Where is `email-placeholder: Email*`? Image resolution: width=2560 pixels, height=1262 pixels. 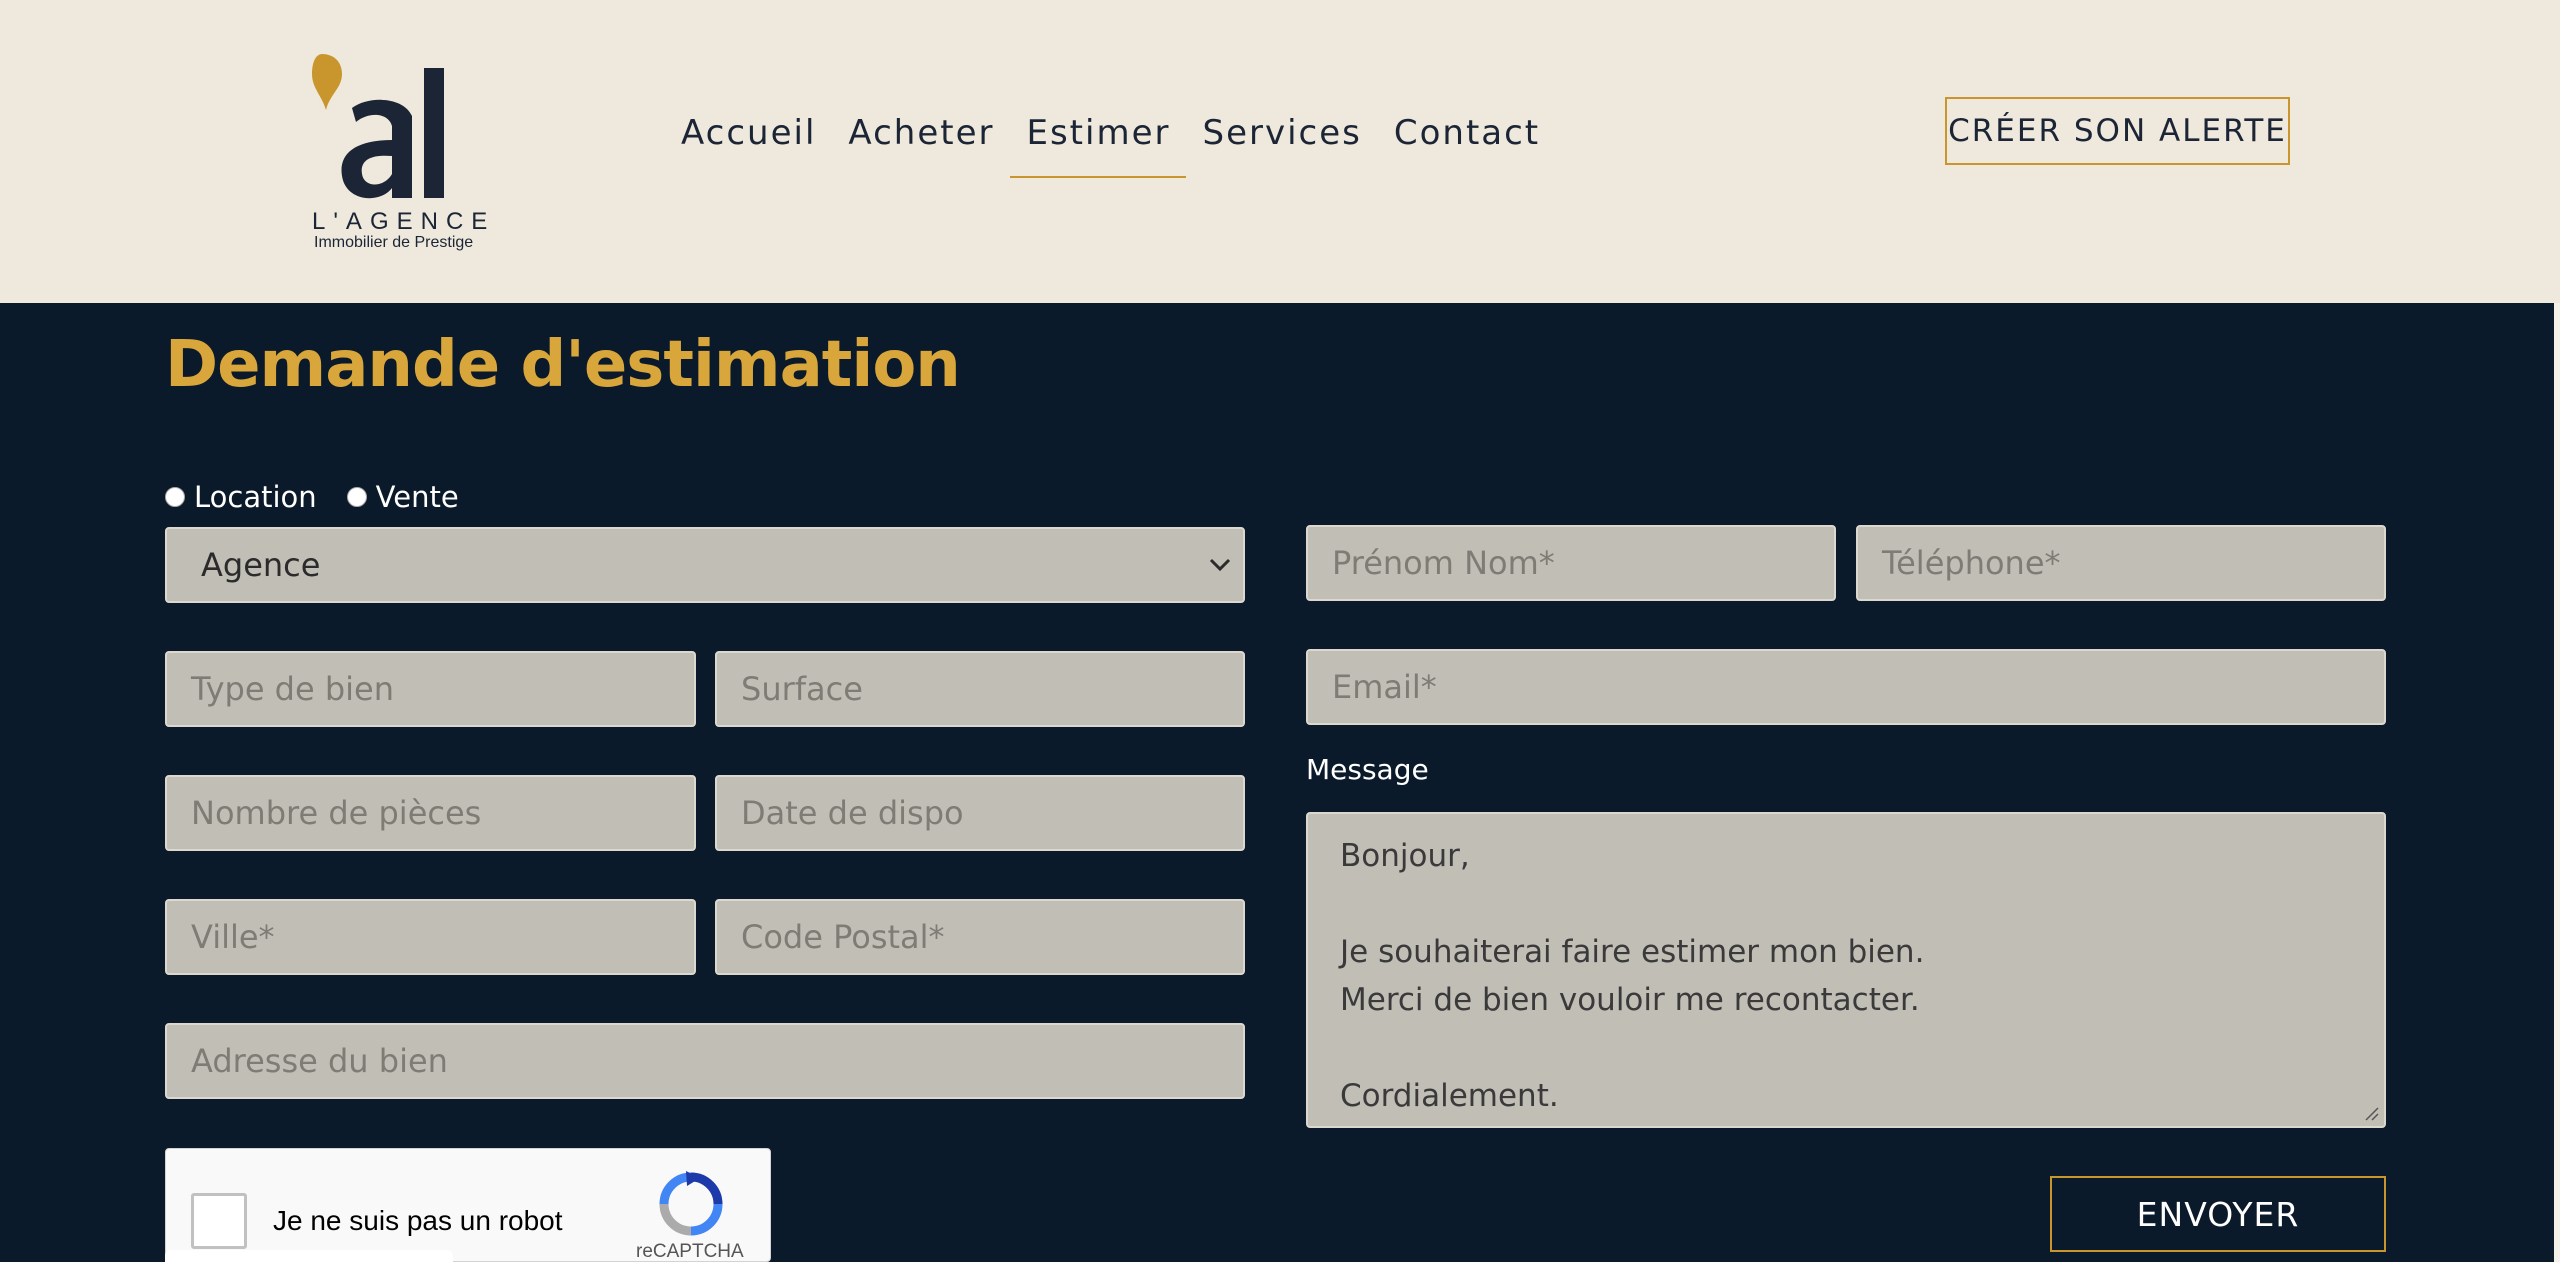 email-placeholder: Email* is located at coordinates (1384, 687).